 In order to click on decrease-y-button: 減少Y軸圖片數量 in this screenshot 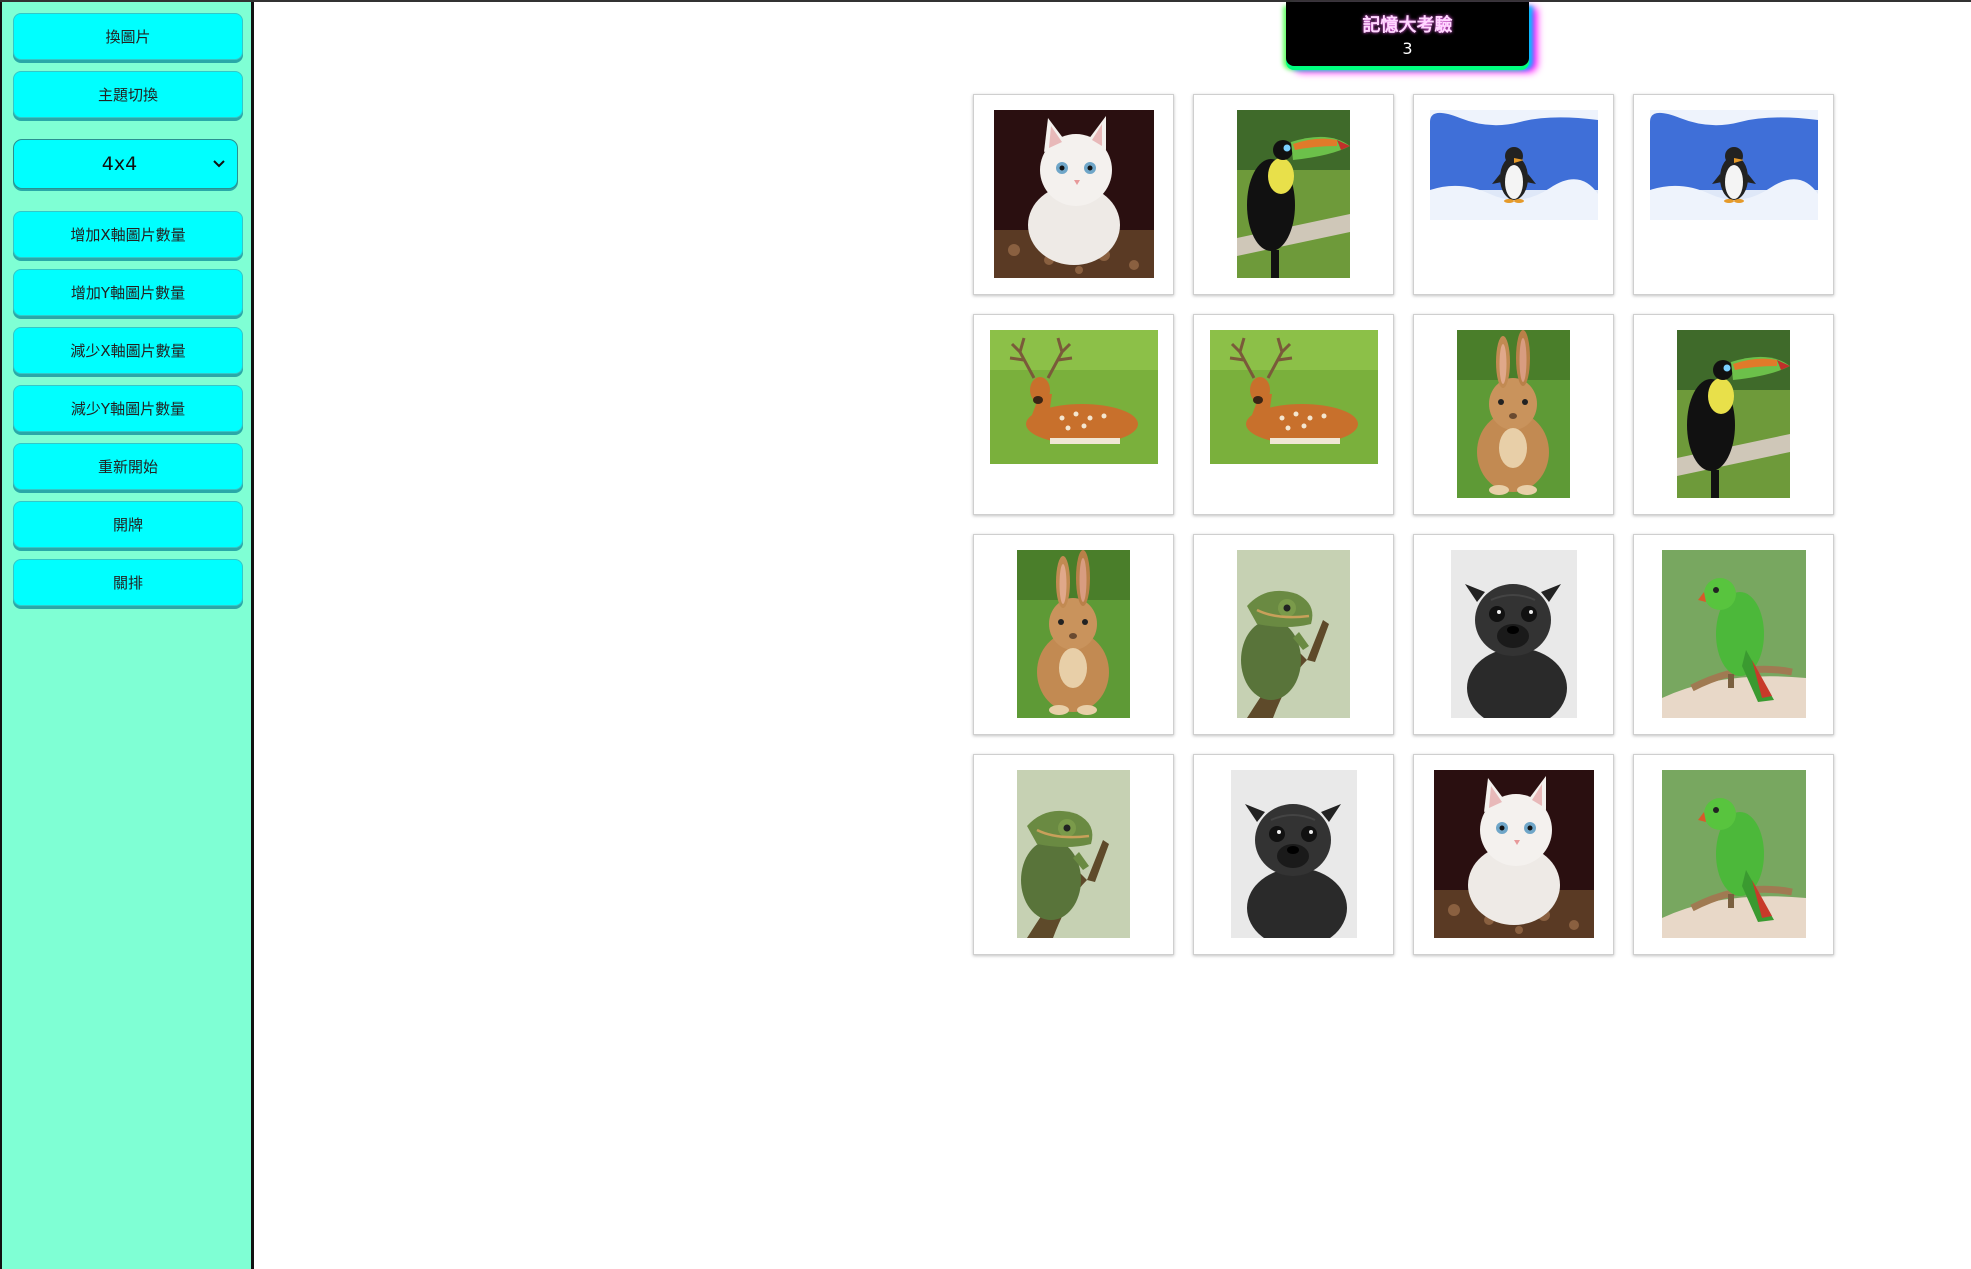, I will do `click(128, 408)`.